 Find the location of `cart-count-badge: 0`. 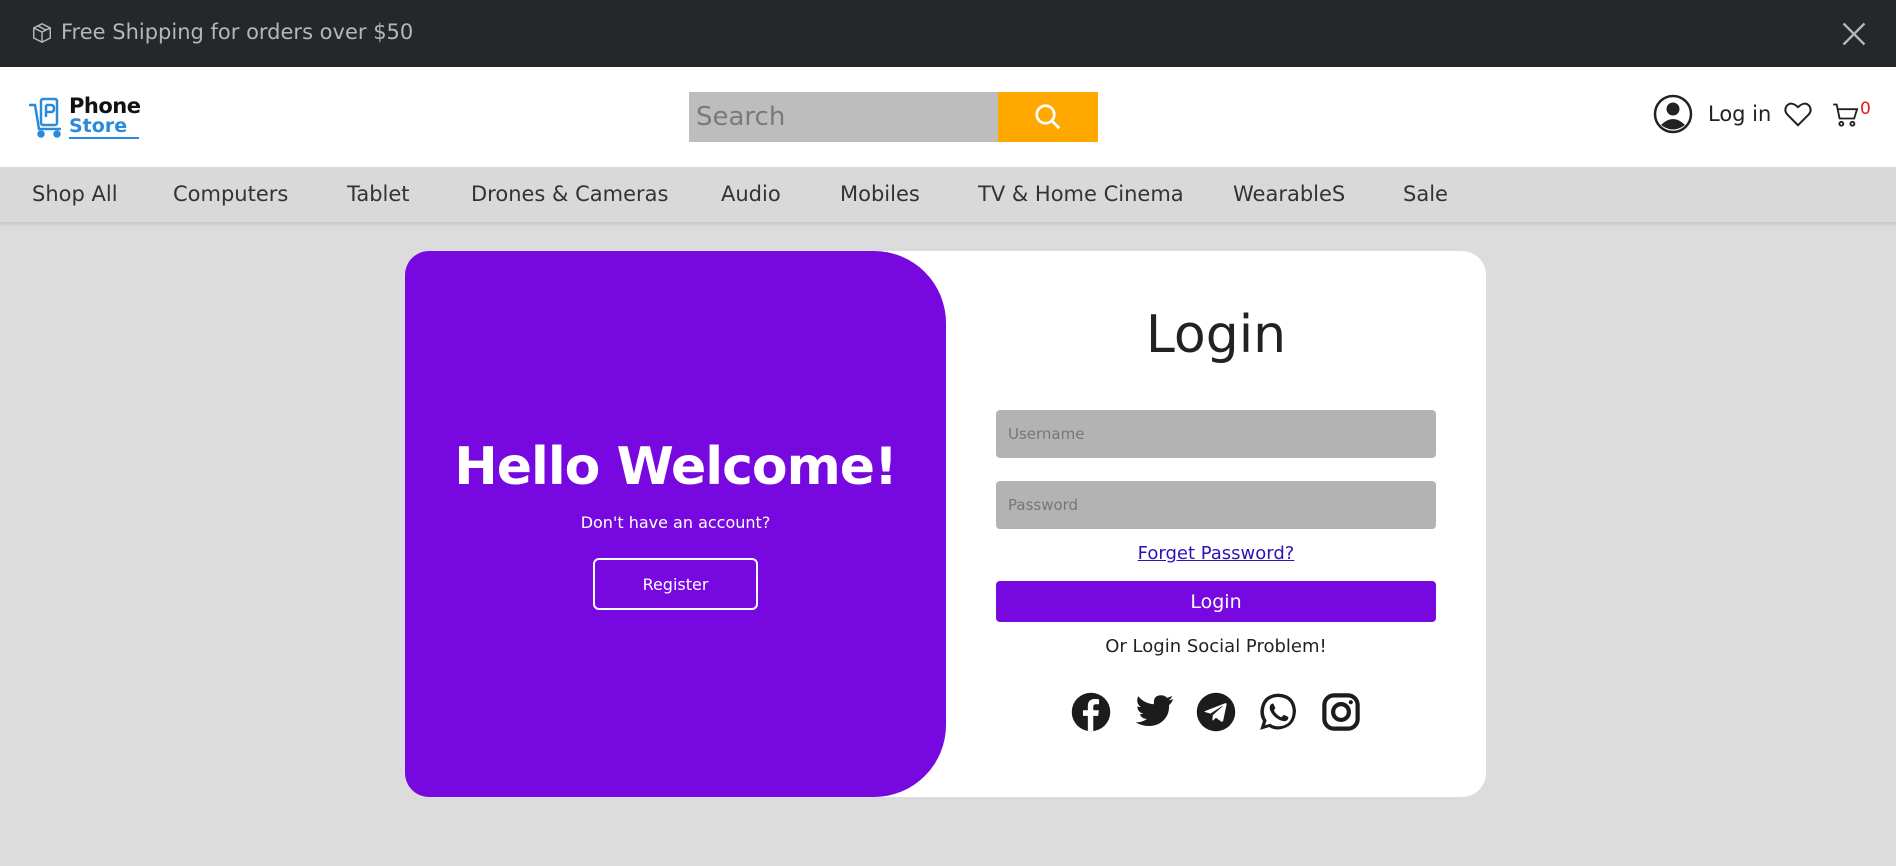

cart-count-badge: 0 is located at coordinates (1865, 109).